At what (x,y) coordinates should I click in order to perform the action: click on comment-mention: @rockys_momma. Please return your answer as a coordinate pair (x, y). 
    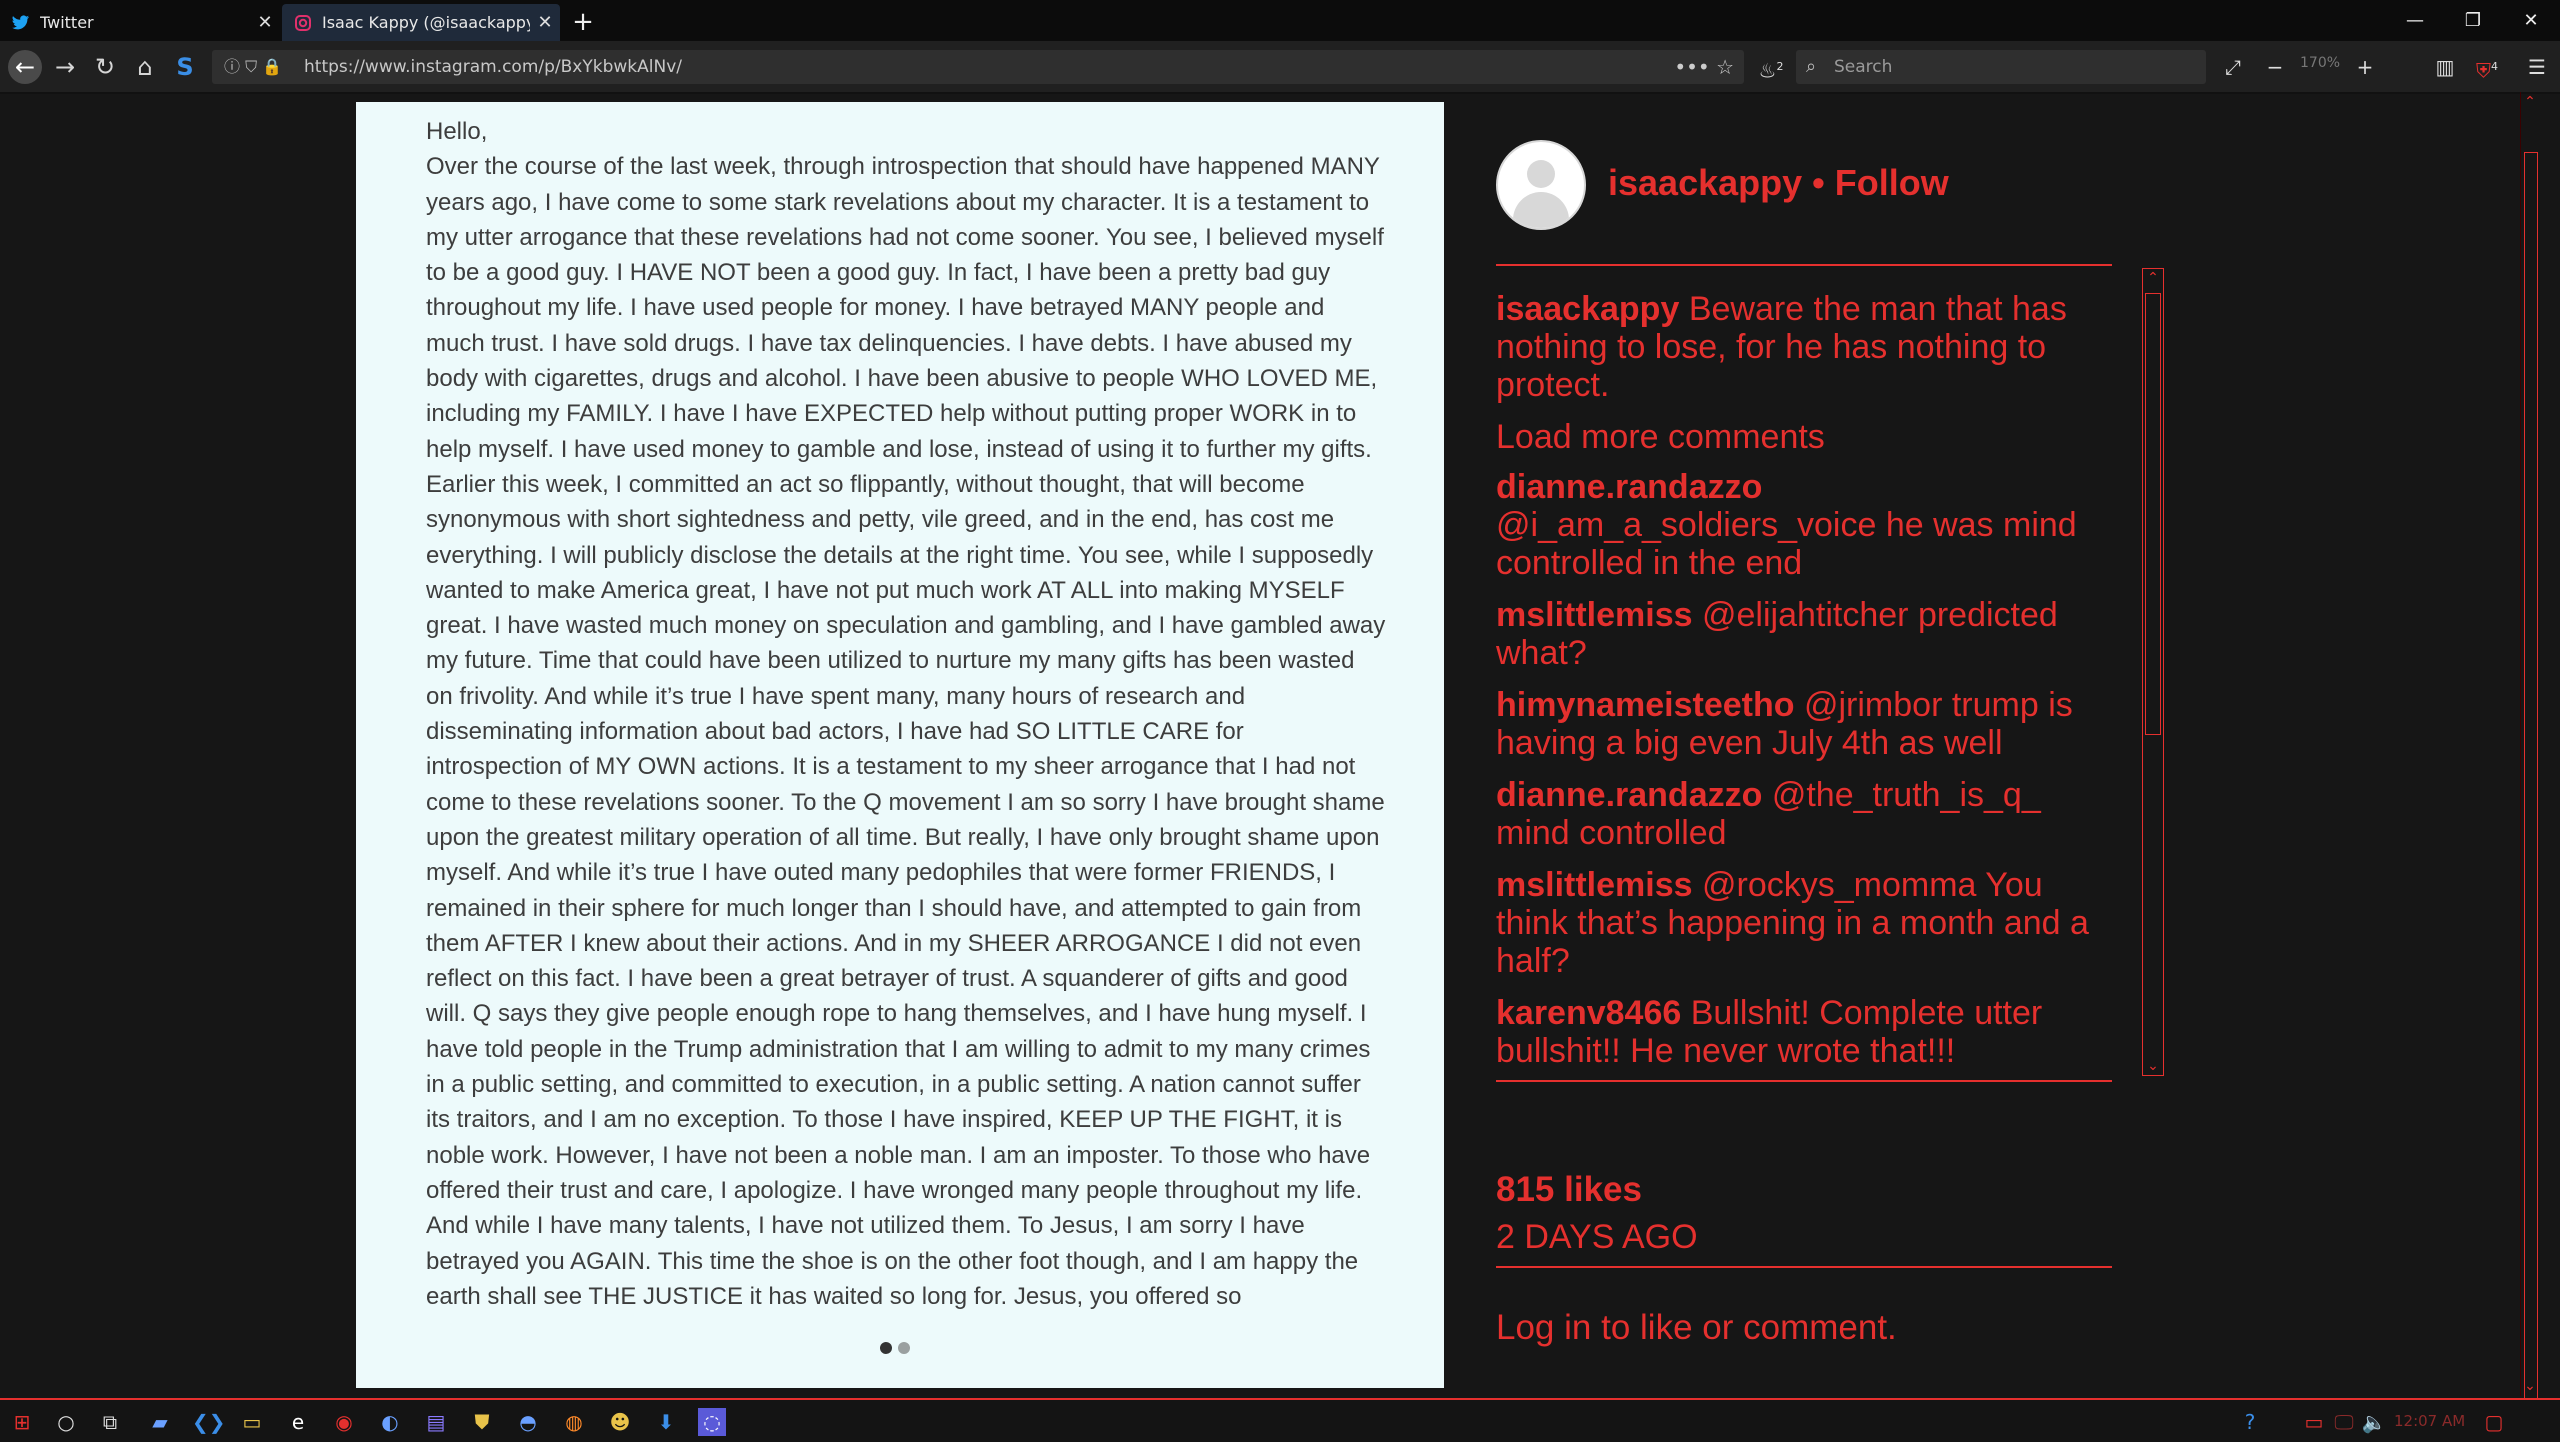
    Looking at the image, I should click on (1839, 885).